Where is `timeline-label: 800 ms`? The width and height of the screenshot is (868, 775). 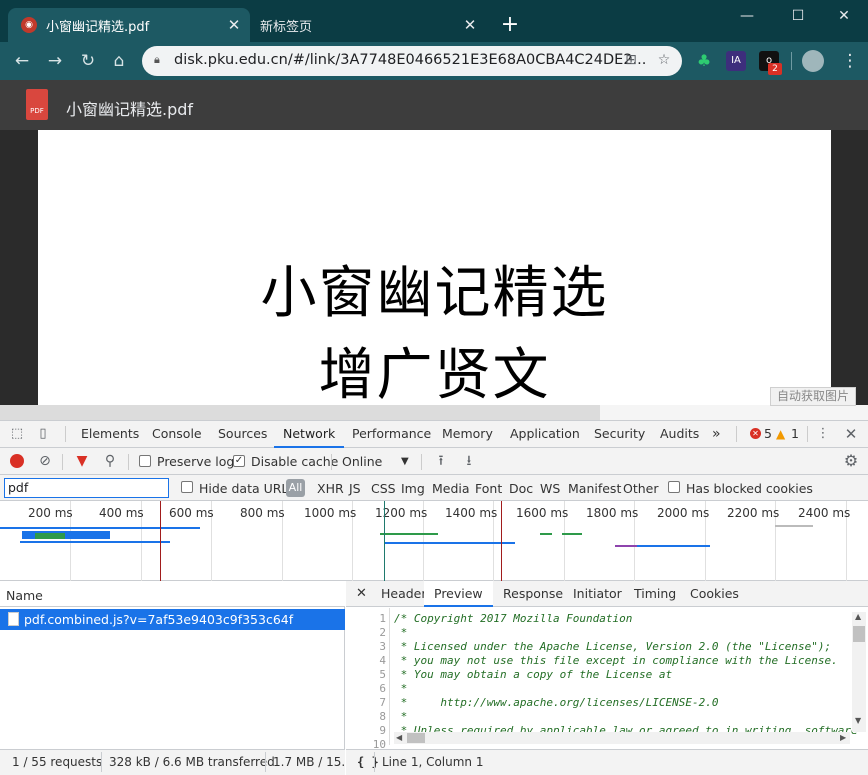
timeline-label: 800 ms is located at coordinates (262, 513).